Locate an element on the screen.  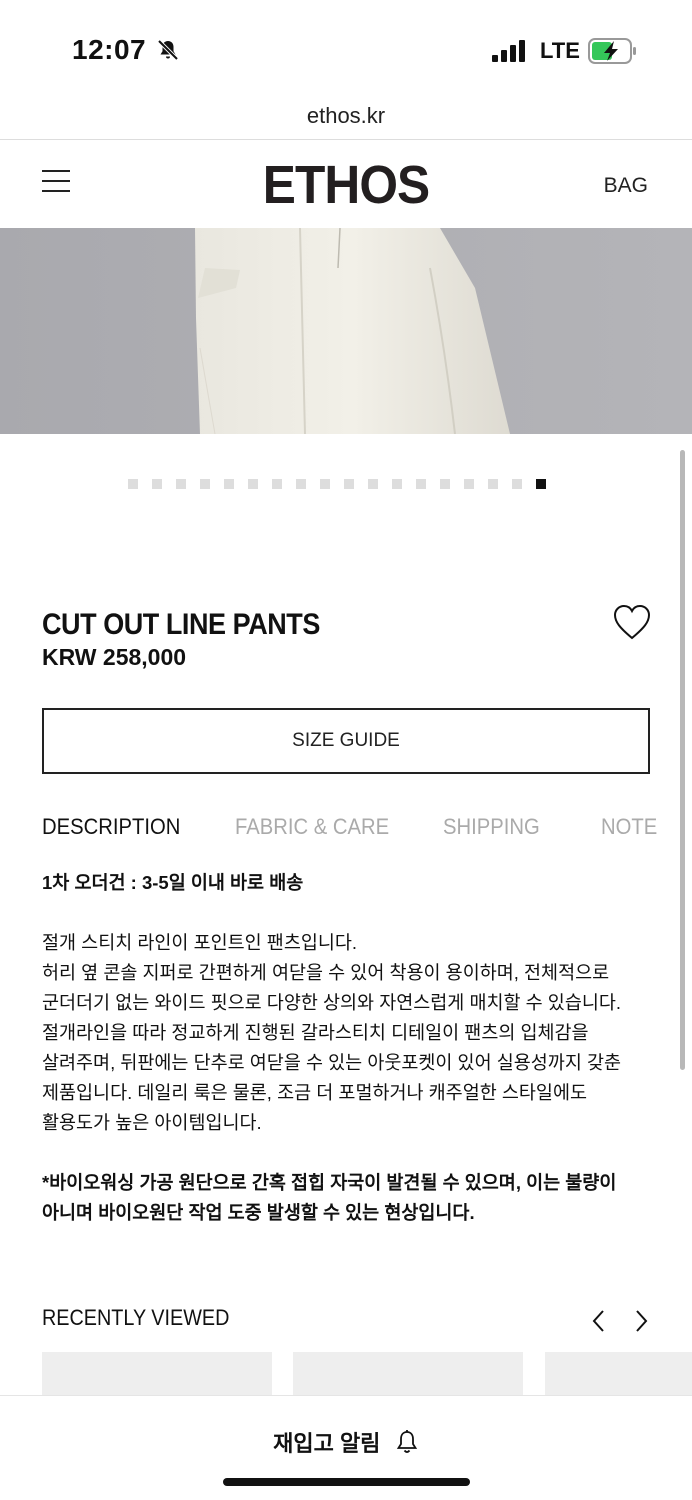
bottom-action-bar: 재입고 알림 is located at coordinates (346, 1447).